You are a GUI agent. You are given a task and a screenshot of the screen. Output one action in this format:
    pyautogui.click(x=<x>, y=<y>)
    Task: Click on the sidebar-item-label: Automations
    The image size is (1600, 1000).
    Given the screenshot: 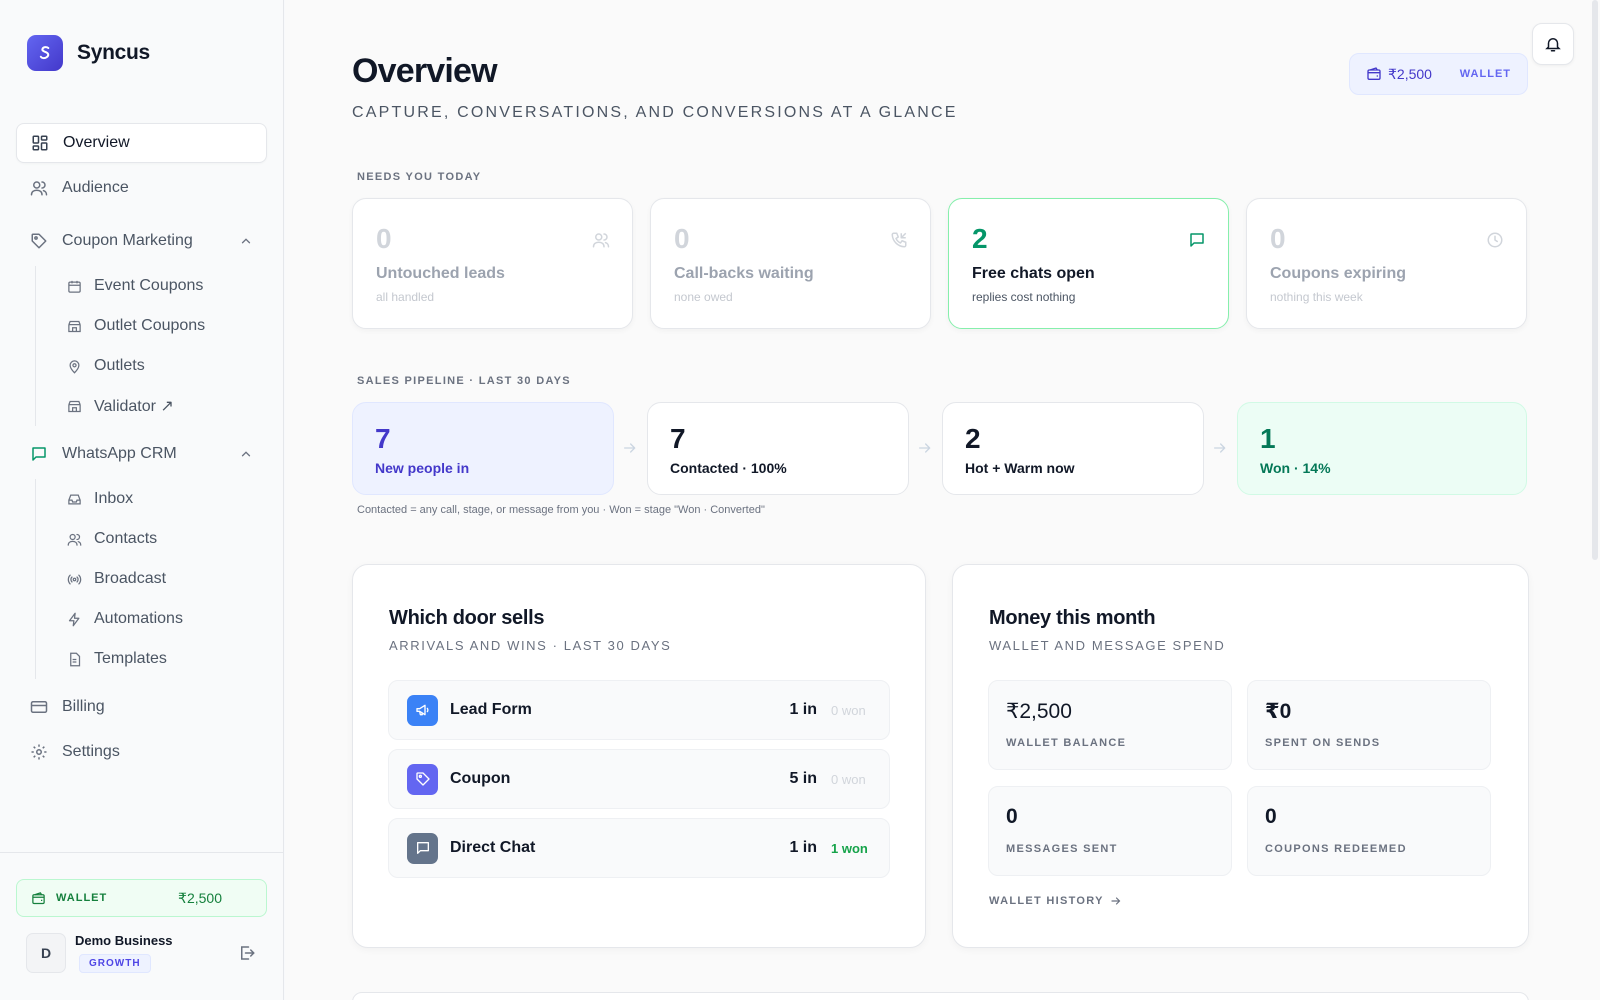 What is the action you would take?
    pyautogui.click(x=138, y=618)
    